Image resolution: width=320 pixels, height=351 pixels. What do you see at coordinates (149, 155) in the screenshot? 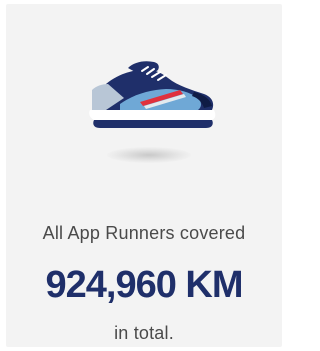
I see `shoe-shadow` at bounding box center [149, 155].